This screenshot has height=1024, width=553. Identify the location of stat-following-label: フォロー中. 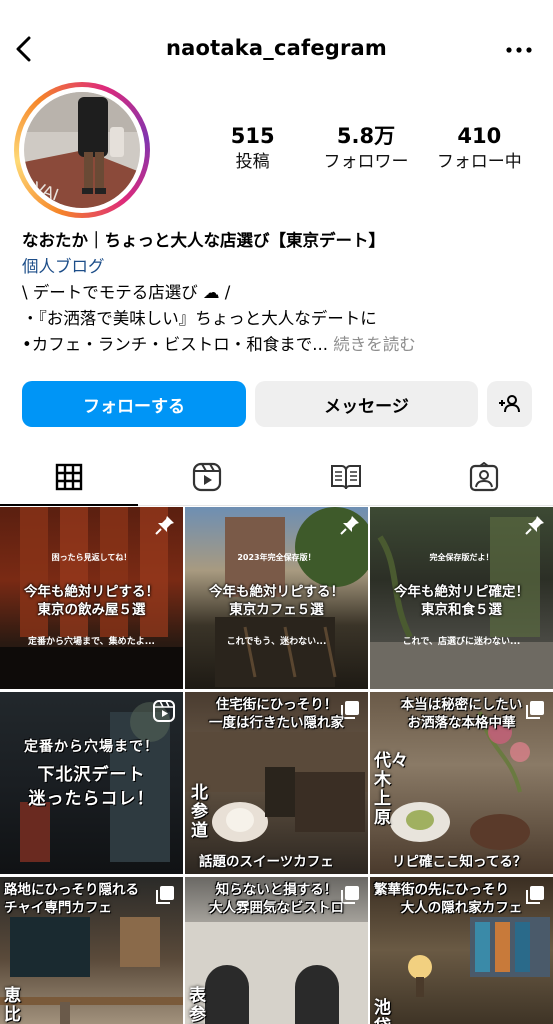
(479, 162).